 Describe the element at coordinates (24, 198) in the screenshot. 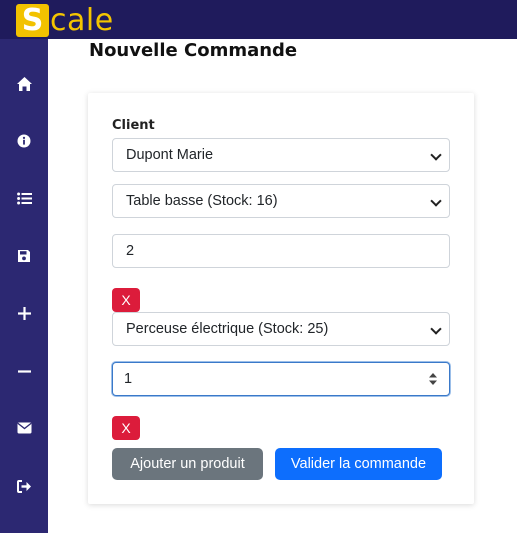

I see `list-icon` at that location.